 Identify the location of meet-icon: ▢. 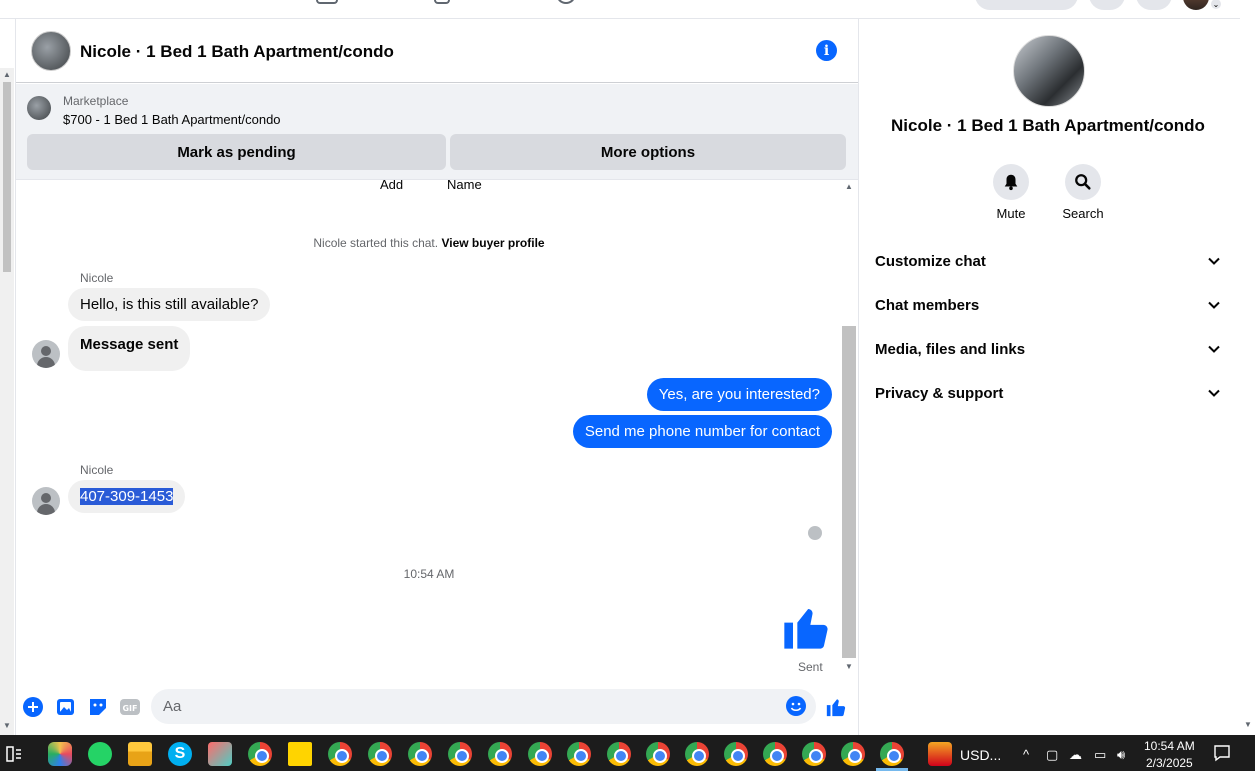
(1052, 755).